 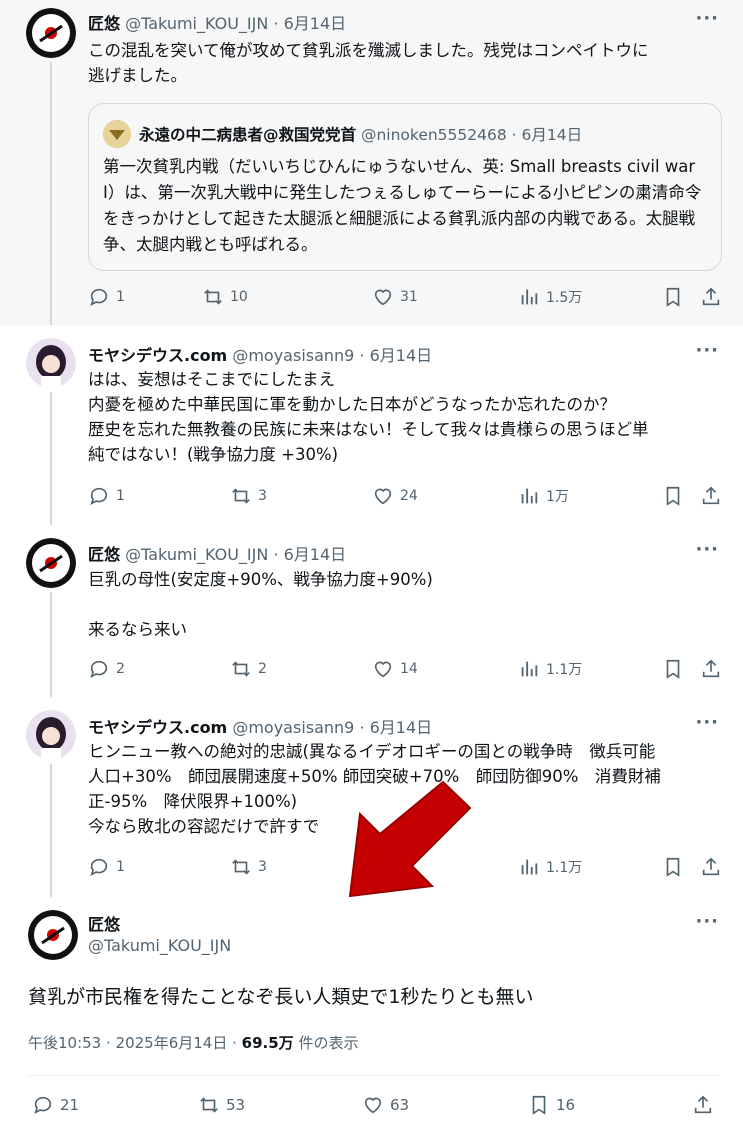 I want to click on bookmark-icon, so click(x=539, y=1105).